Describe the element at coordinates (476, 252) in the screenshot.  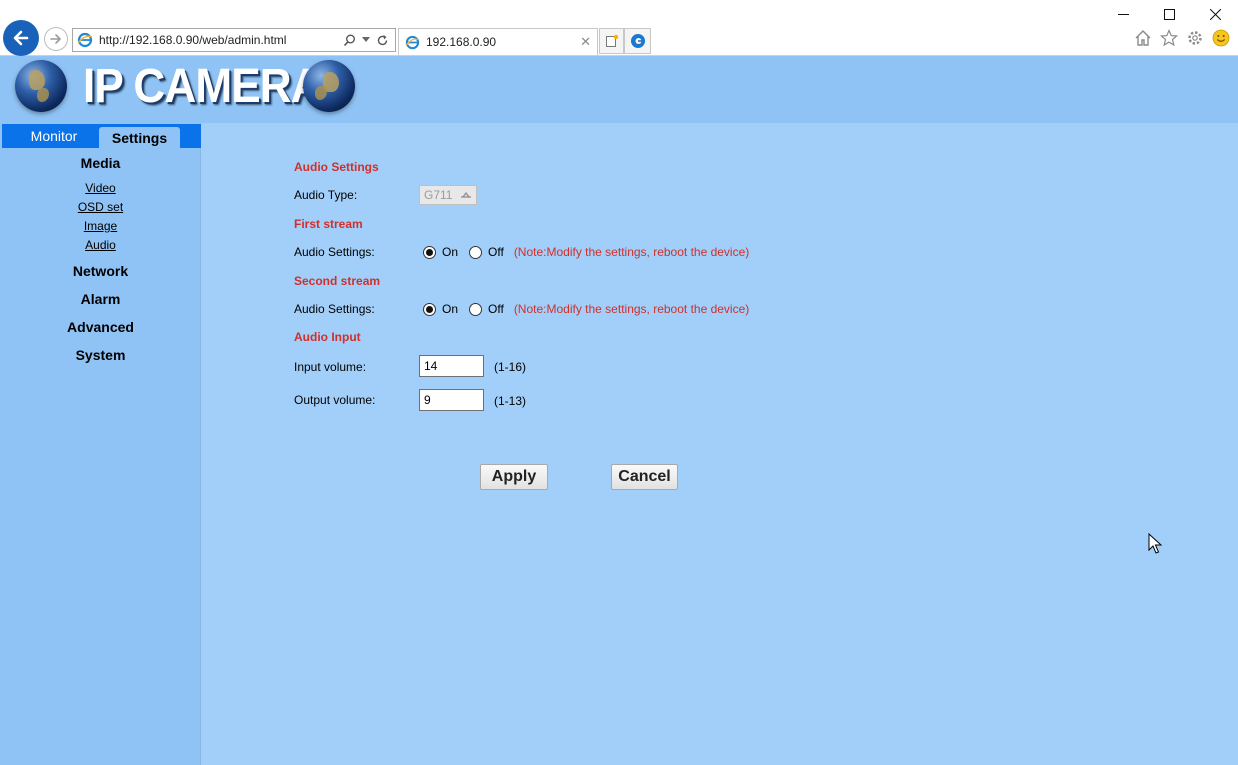
I see `first-stream-off-radio` at that location.